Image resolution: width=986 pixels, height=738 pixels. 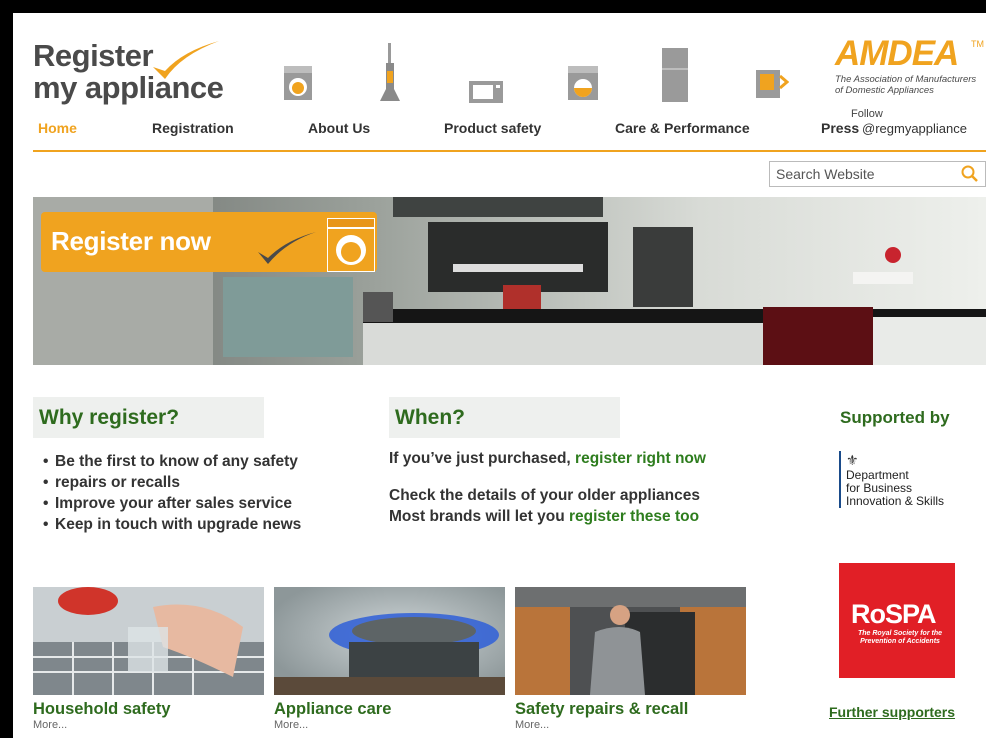 I want to click on amdea-sub2: of Domestic Appliances, so click(x=884, y=90).